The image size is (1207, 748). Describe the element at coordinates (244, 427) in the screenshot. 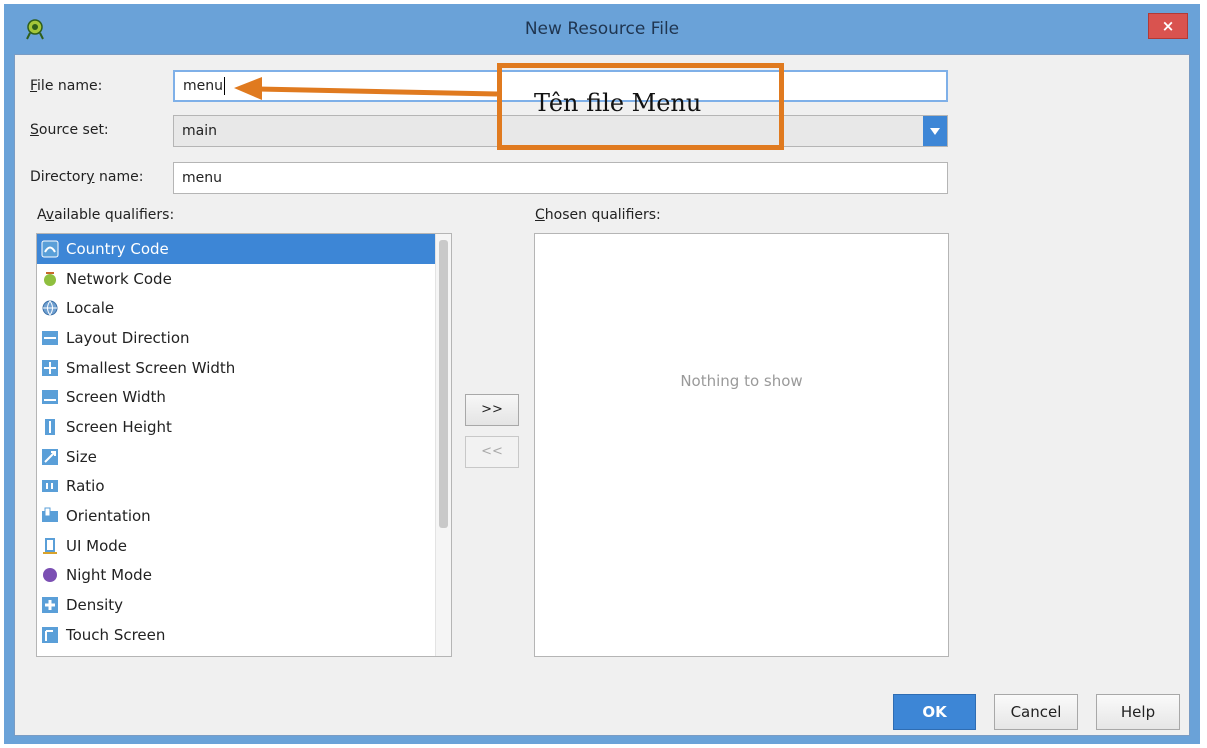

I see `qualifier-item: Screen Height` at that location.